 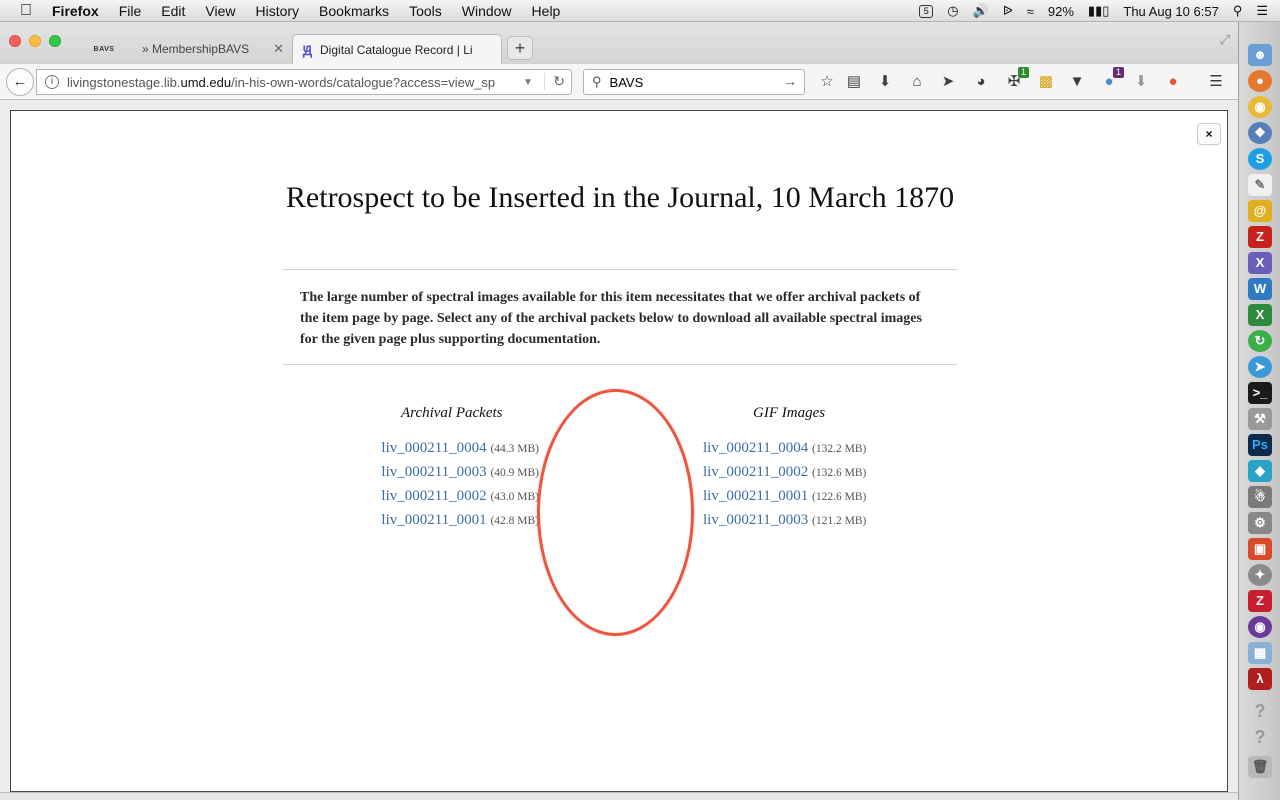 I want to click on skype-icon: S, so click(x=1260, y=159).